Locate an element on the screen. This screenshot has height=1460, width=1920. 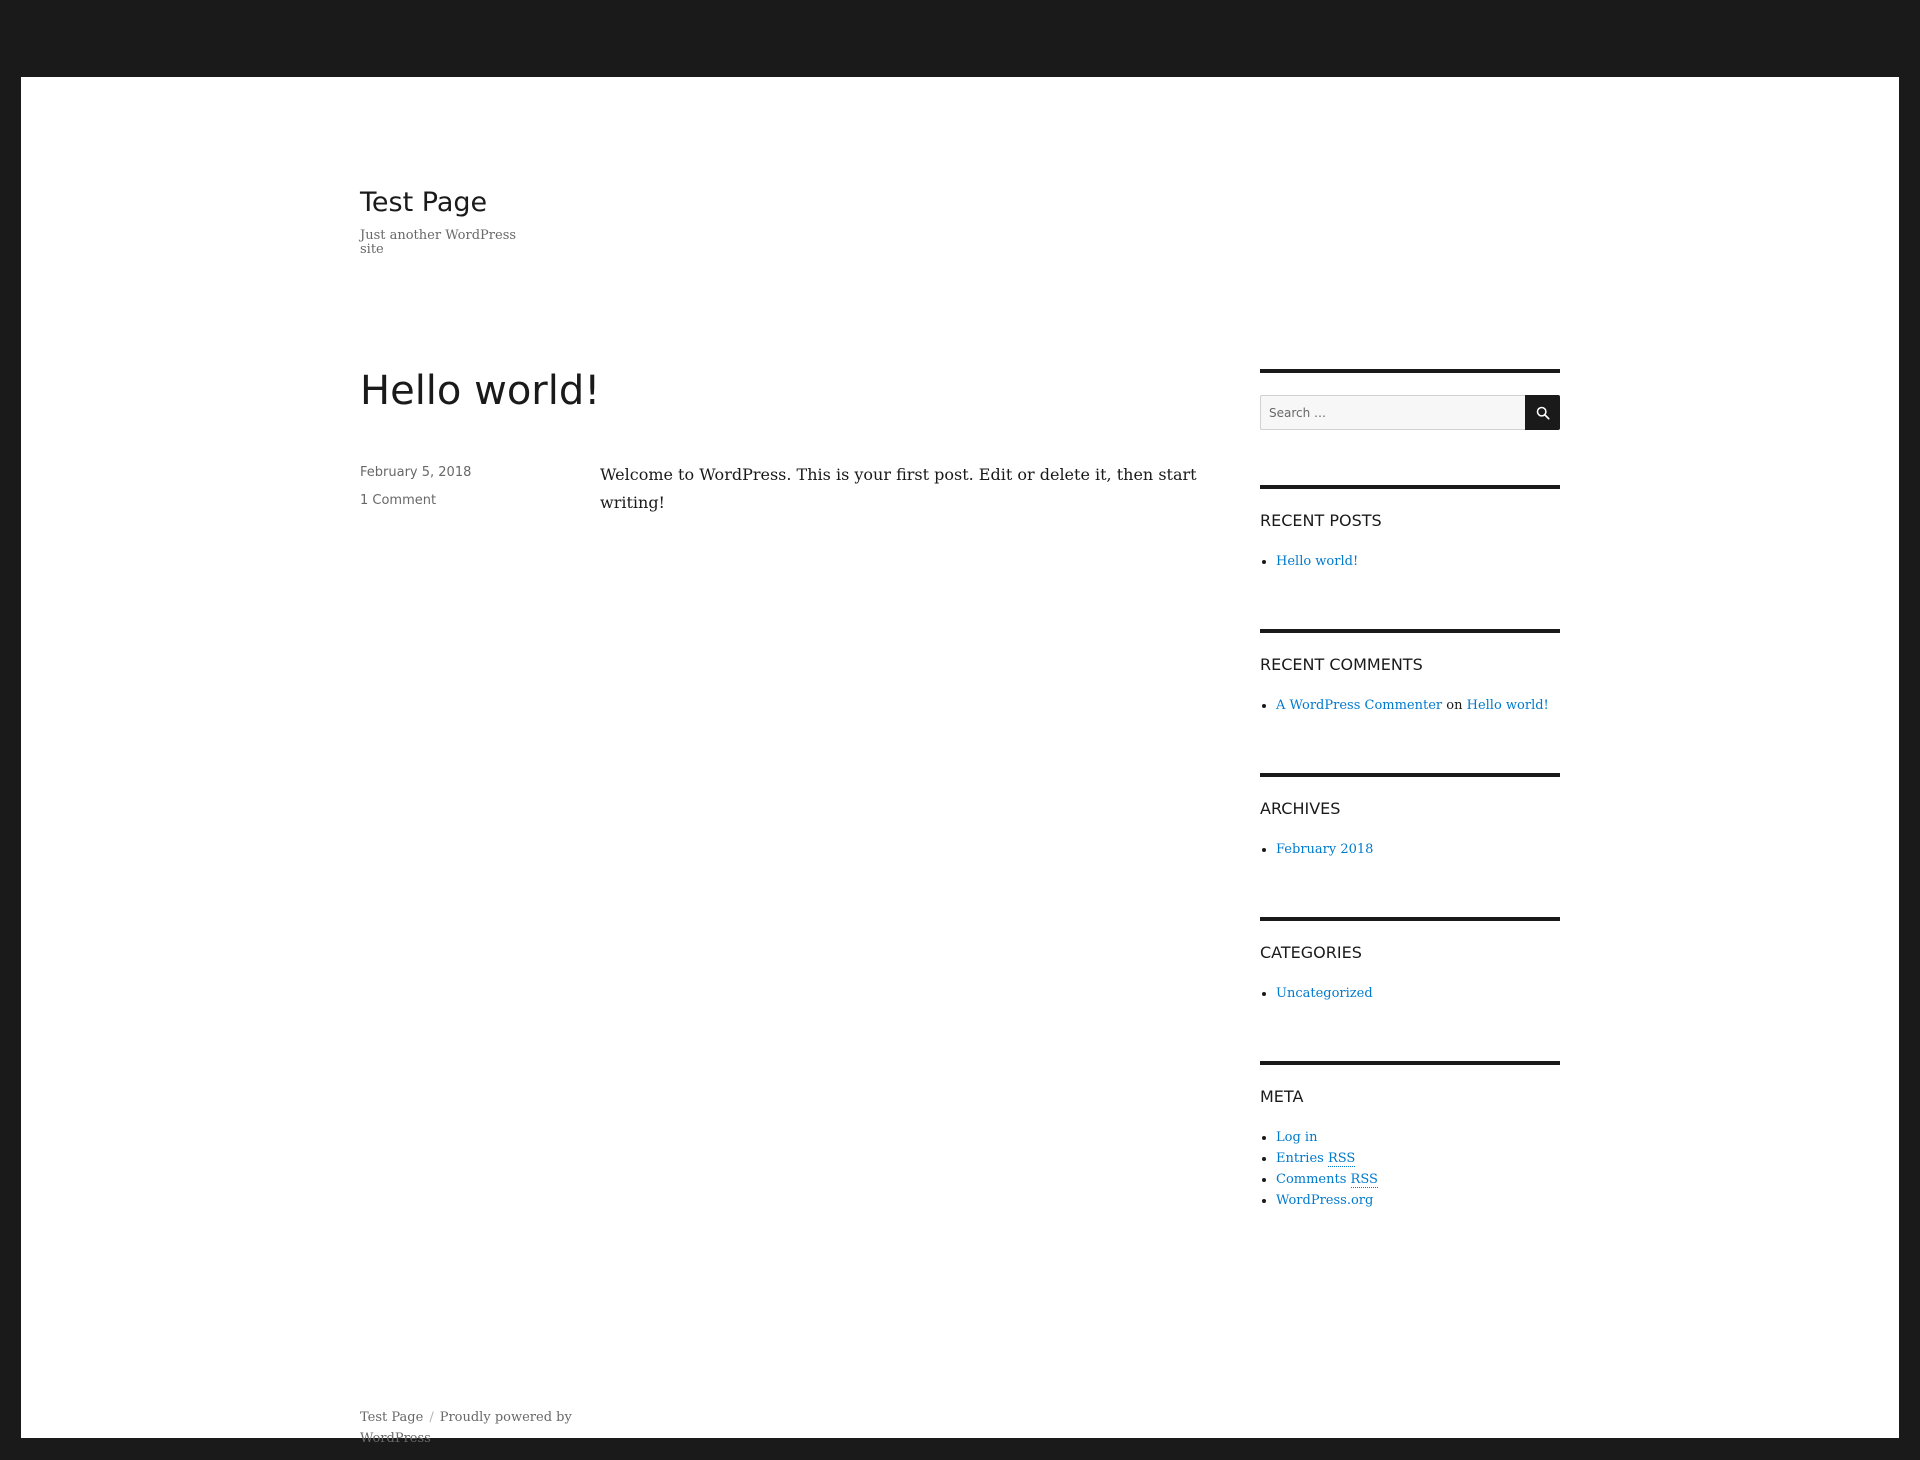
search-input is located at coordinates (1392, 412).